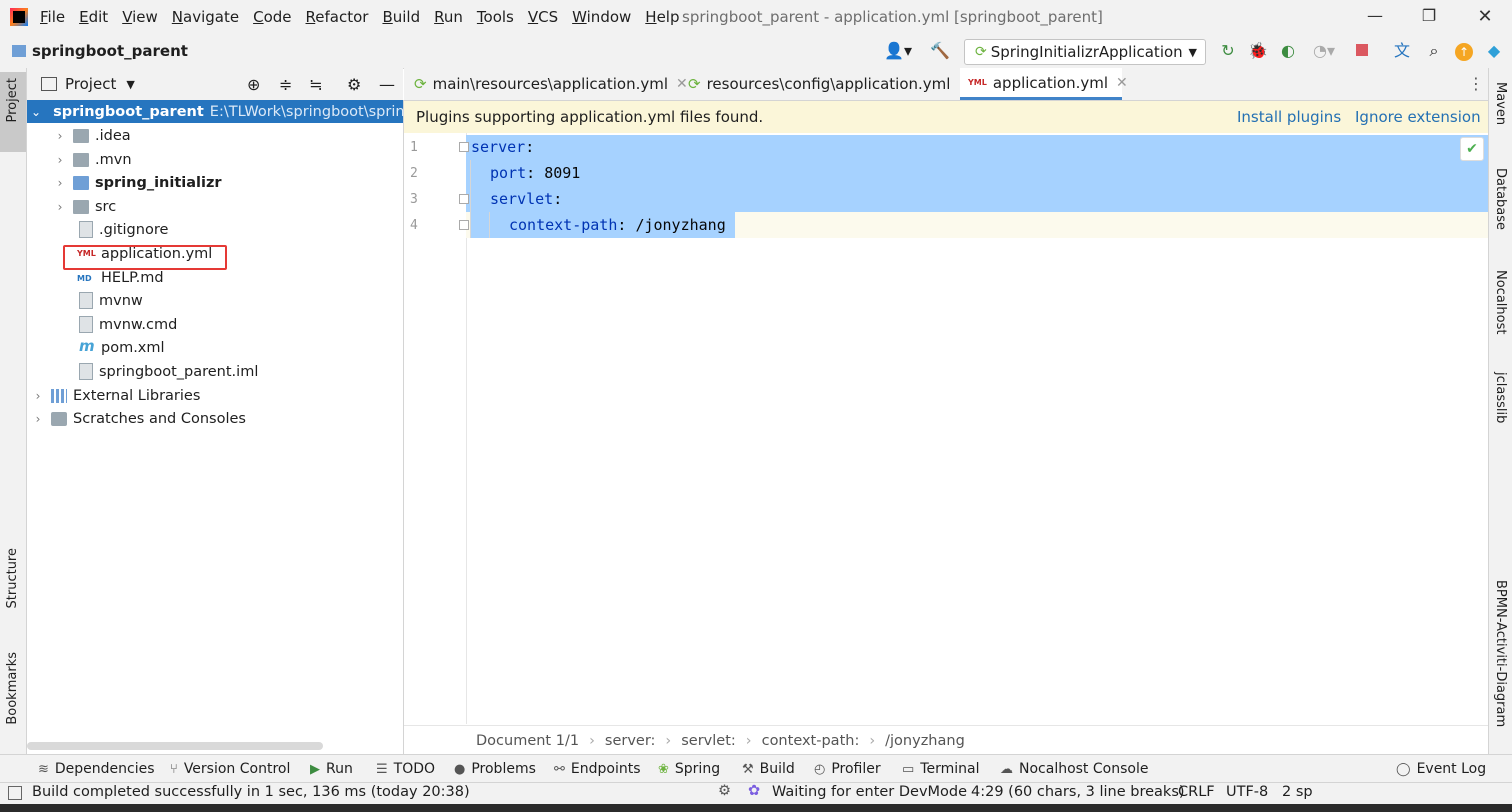 This screenshot has height=812, width=1512. I want to click on coverage-icon: ◐, so click(1288, 51).